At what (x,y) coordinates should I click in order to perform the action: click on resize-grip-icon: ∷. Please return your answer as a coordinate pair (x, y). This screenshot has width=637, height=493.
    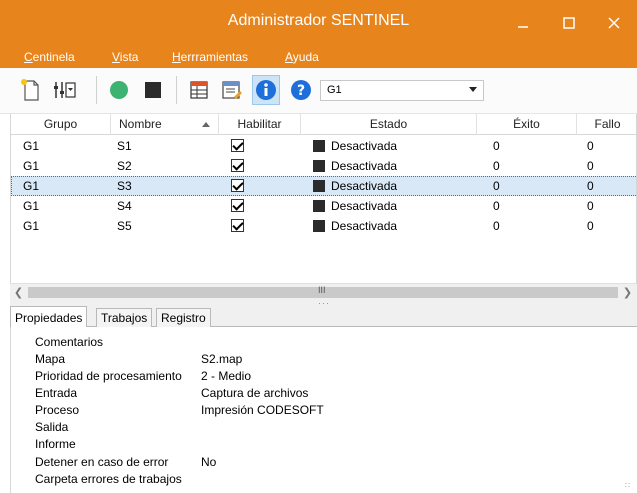
    Looking at the image, I should click on (630, 486).